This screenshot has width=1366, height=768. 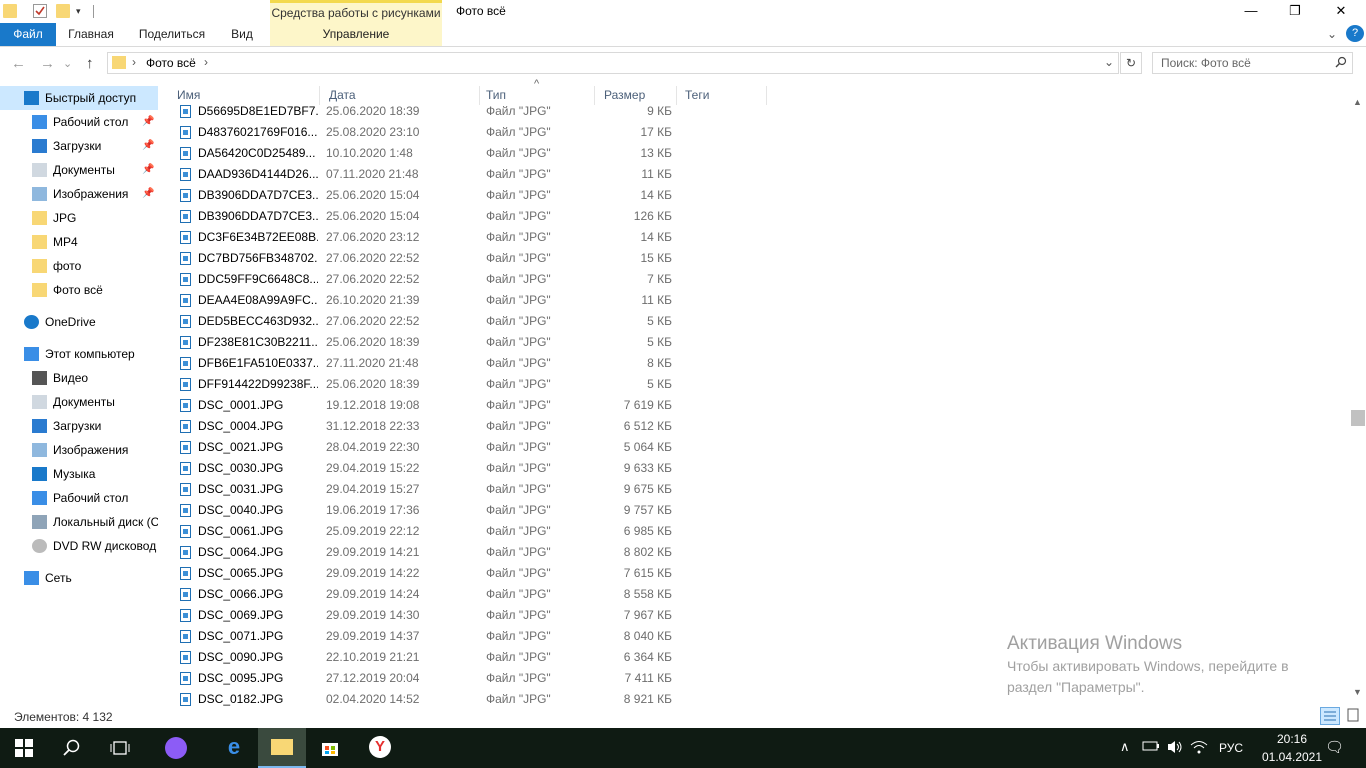 What do you see at coordinates (79, 146) in the screenshot?
I see `nav-item: Загрузки 📌` at bounding box center [79, 146].